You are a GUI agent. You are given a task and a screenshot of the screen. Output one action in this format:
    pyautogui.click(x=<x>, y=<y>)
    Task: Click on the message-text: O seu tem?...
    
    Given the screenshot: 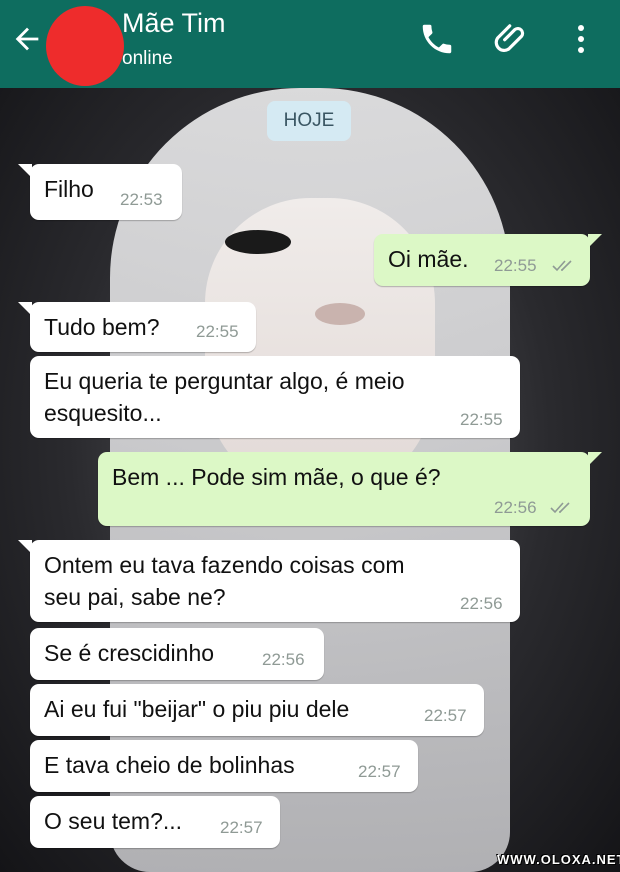 What is the action you would take?
    pyautogui.click(x=113, y=821)
    